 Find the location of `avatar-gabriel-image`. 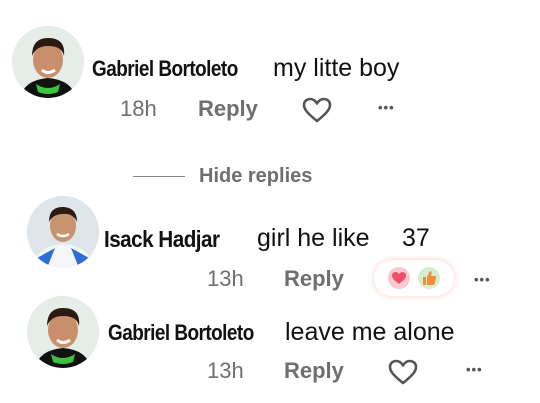

avatar-gabriel-image is located at coordinates (48, 62).